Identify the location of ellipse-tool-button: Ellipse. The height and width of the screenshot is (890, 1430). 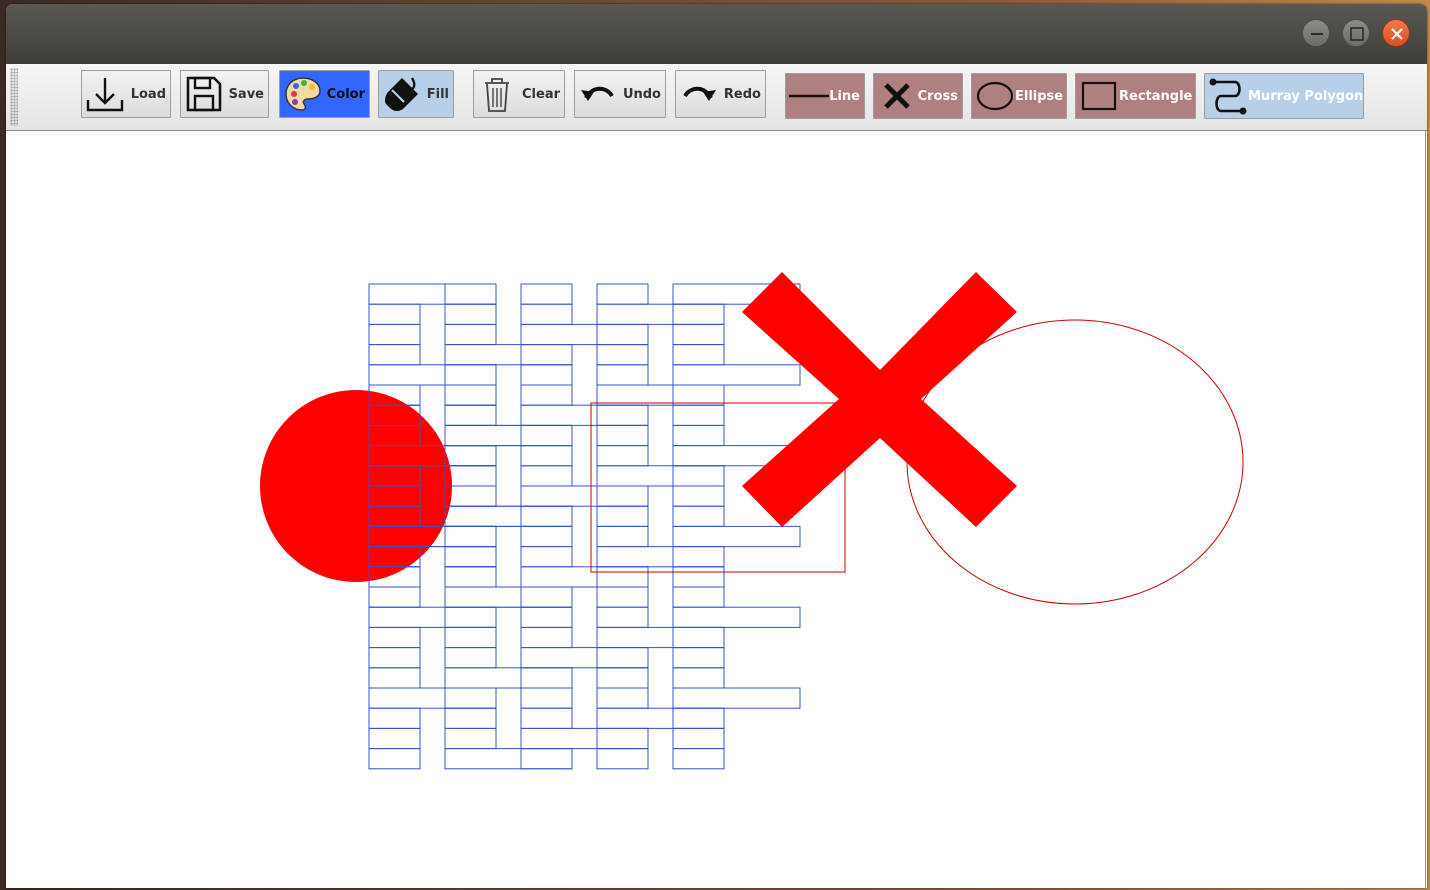
(1019, 96).